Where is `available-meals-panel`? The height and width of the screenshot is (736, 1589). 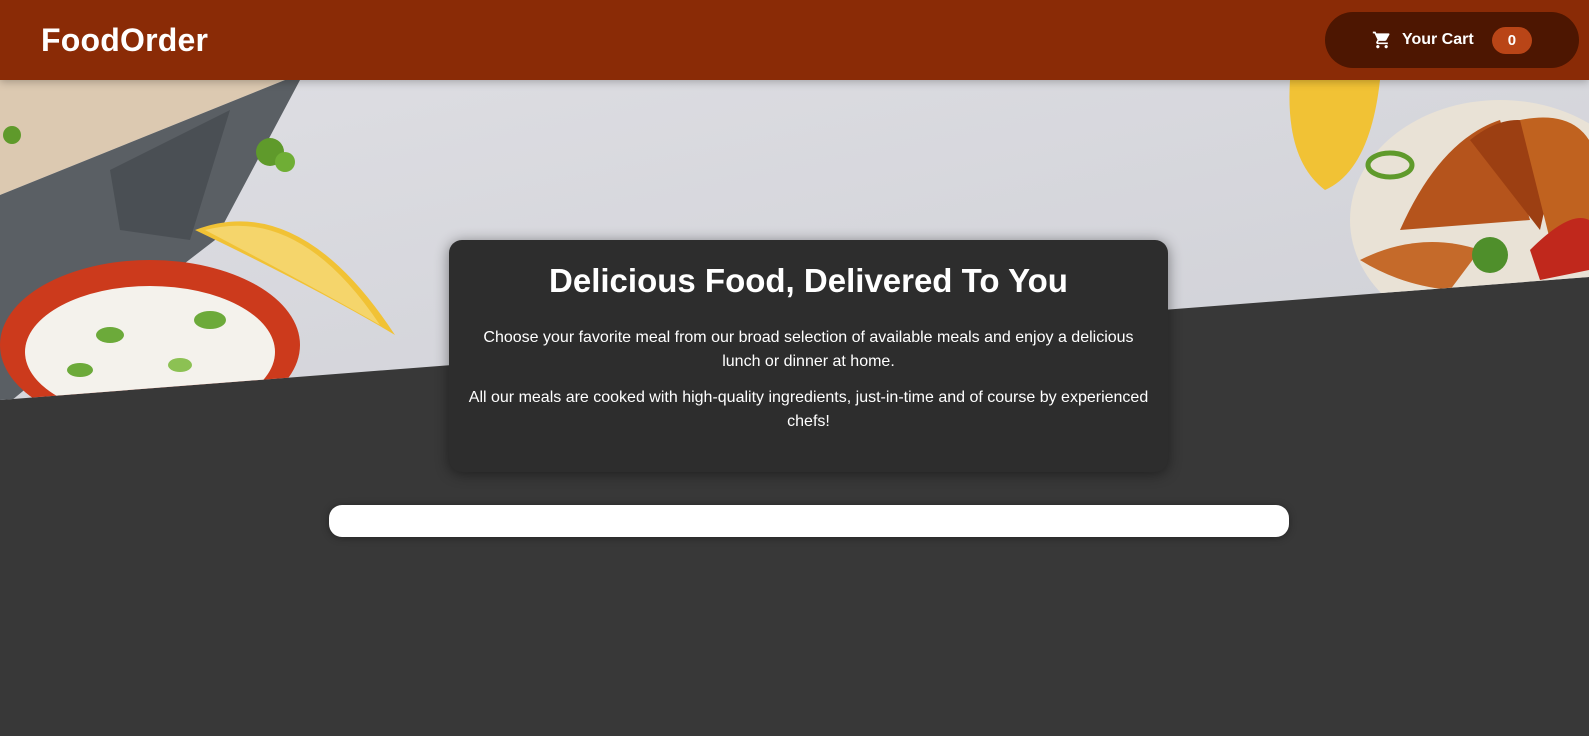 available-meals-panel is located at coordinates (809, 521).